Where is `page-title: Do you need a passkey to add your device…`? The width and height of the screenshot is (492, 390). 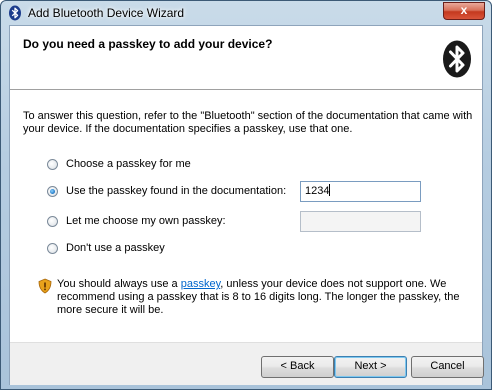
page-title: Do you need a passkey to add your device… is located at coordinates (148, 44).